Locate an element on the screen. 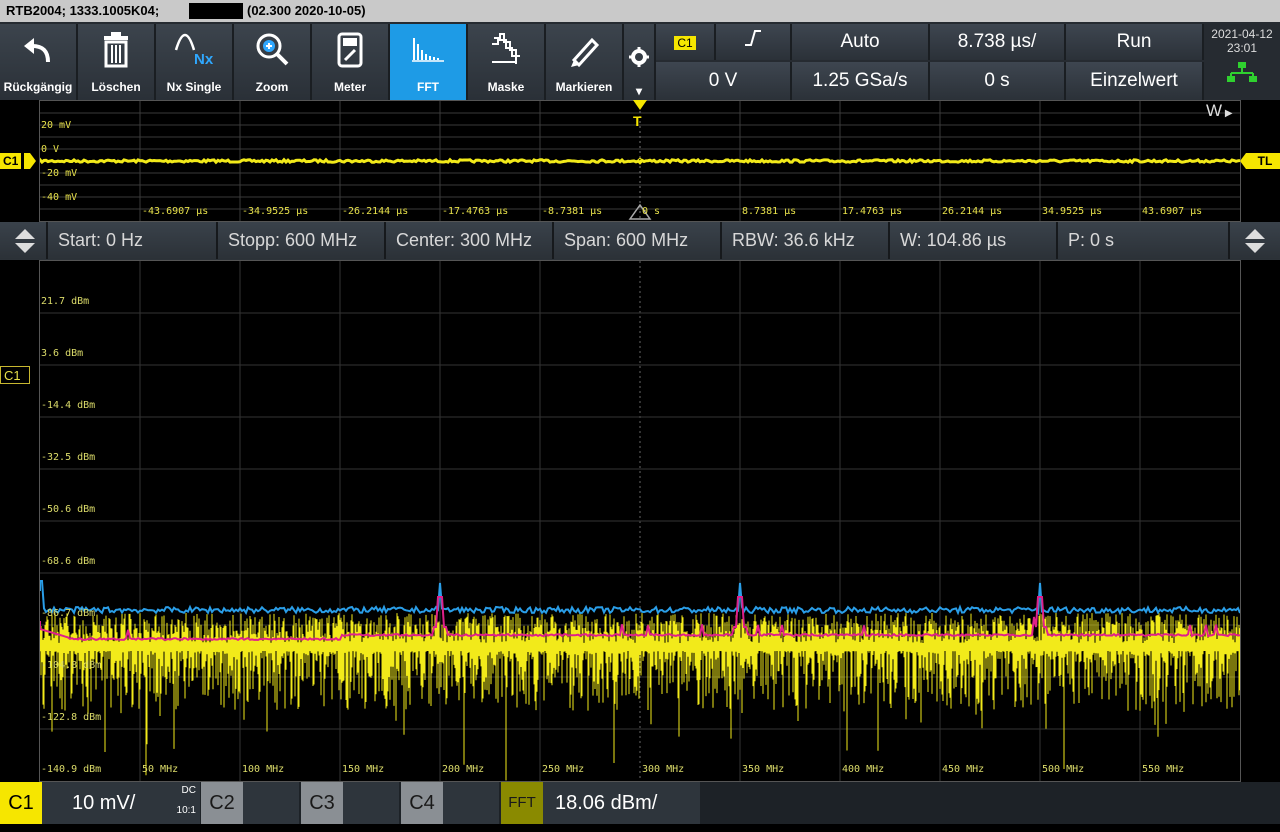 The height and width of the screenshot is (832, 1280). fft-center: Center: 300 MHz is located at coordinates (470, 240).